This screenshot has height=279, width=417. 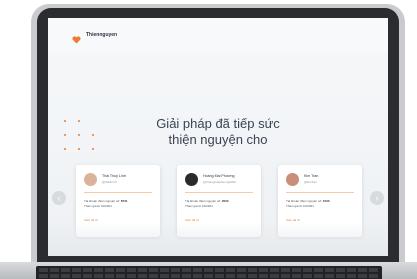 I want to click on chevron-left-icon: ‹, so click(x=59, y=198).